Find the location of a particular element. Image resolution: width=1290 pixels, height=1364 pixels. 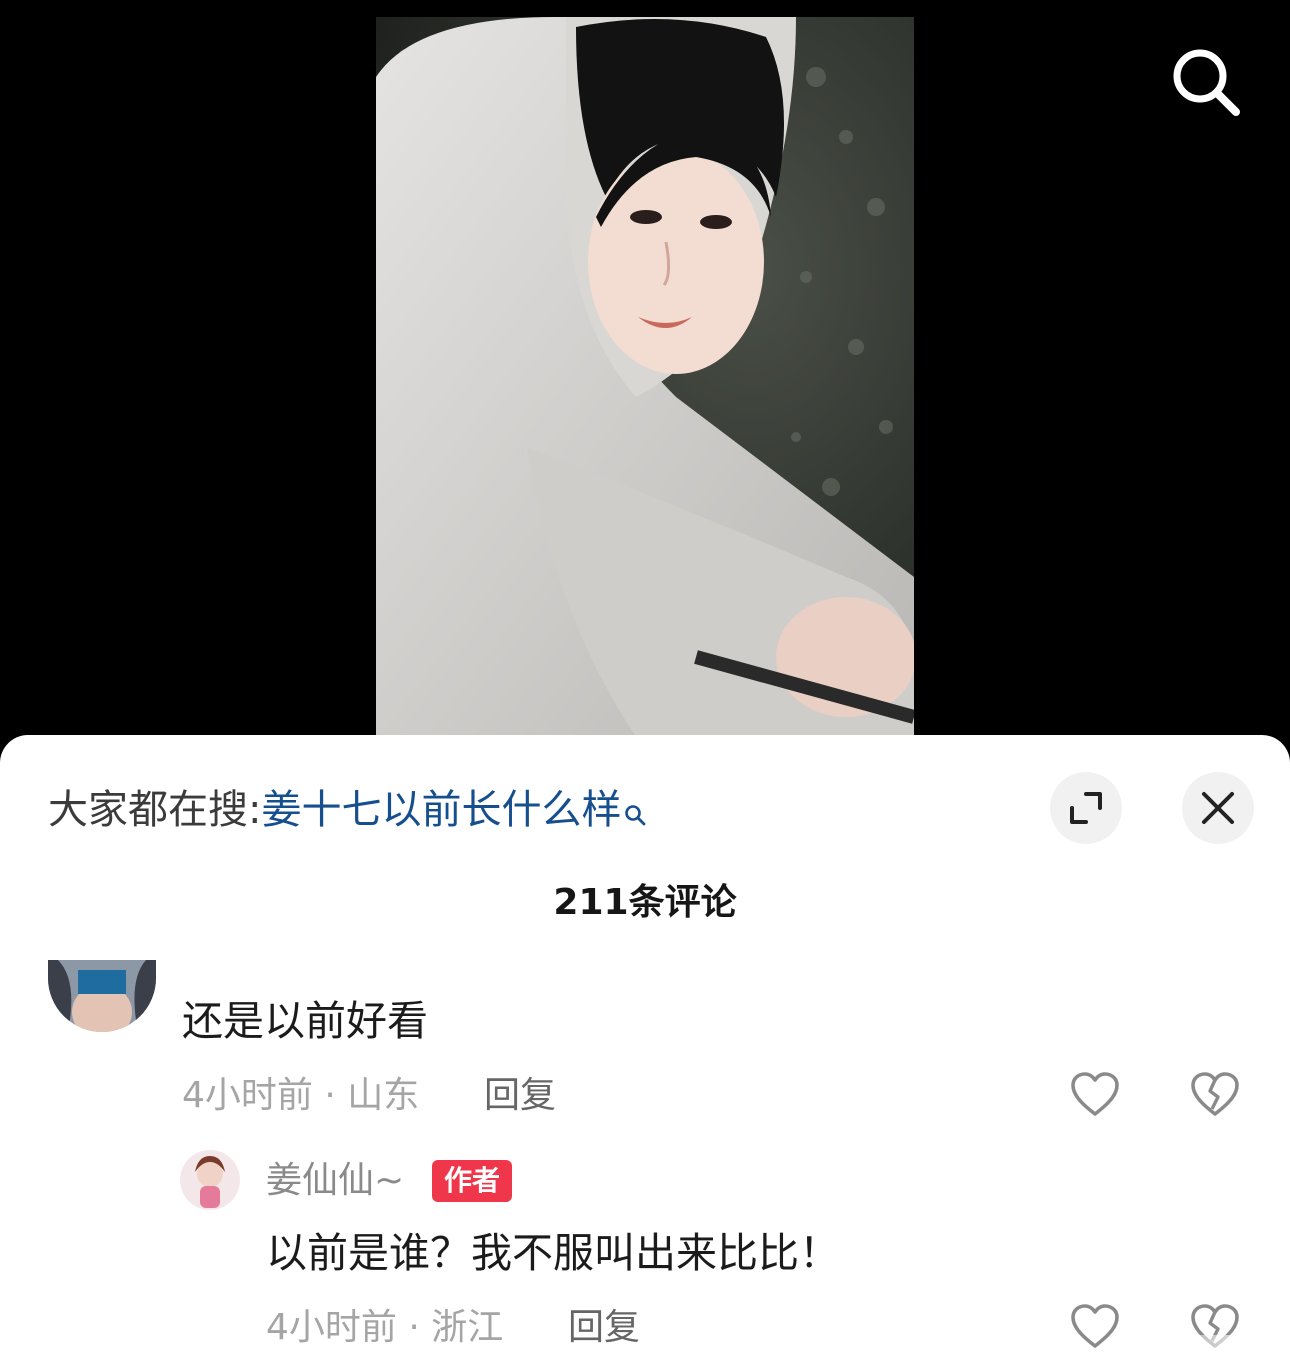

comment-meta: 4小时前 · 浙江 is located at coordinates (385, 1327).